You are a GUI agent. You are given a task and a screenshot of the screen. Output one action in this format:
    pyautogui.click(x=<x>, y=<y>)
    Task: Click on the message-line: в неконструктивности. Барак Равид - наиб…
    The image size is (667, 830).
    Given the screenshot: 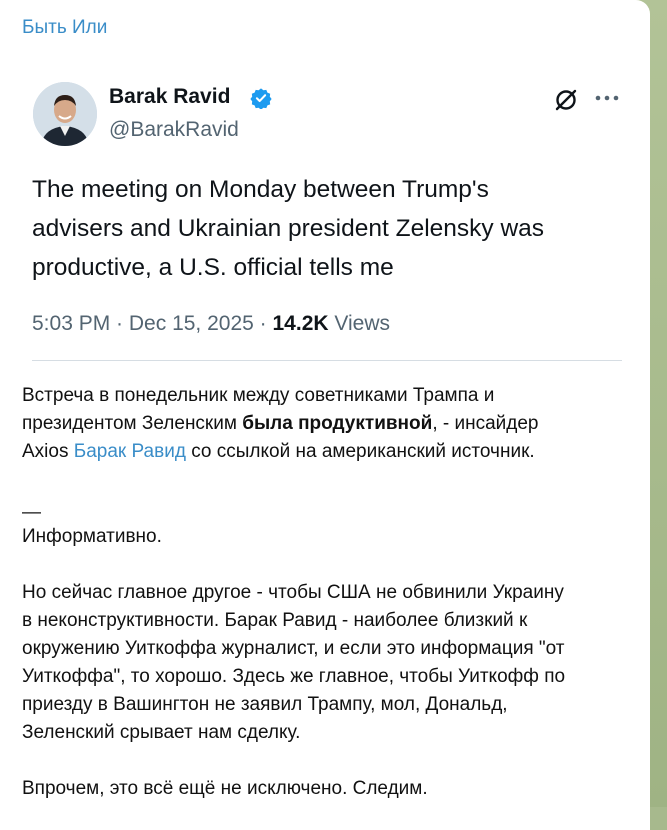 What is the action you would take?
    pyautogui.click(x=275, y=620)
    